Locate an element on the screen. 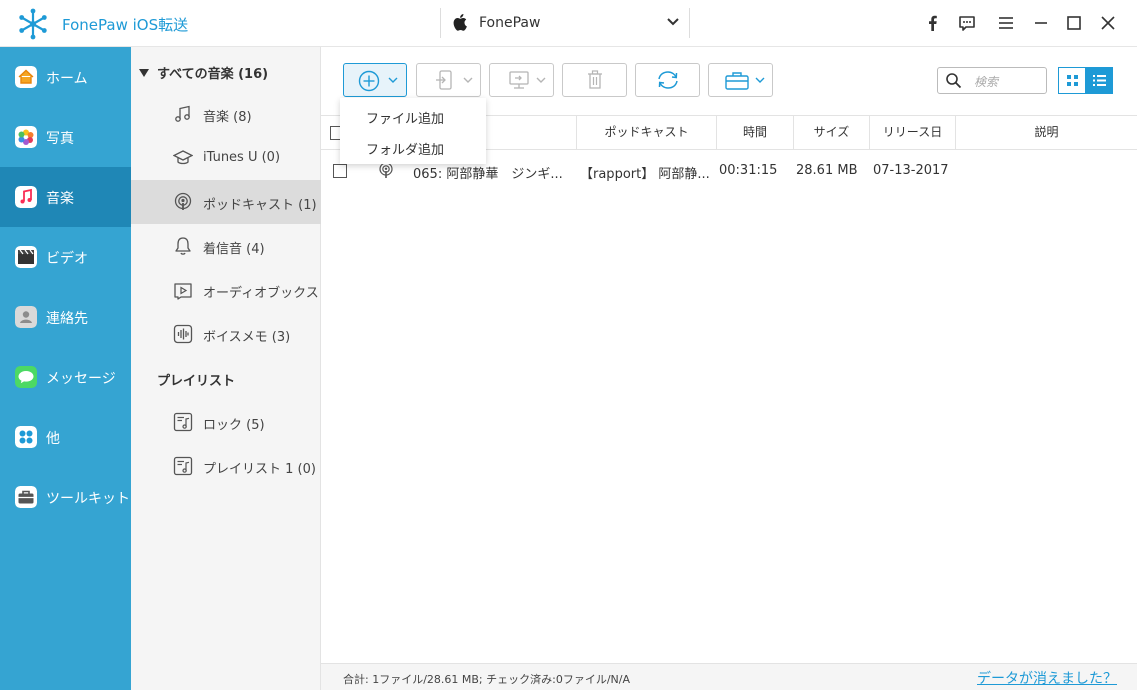 Image resolution: width=1137 pixels, height=690 pixels. playlist-item-label: プレイリスト 1 (0) is located at coordinates (259, 469).